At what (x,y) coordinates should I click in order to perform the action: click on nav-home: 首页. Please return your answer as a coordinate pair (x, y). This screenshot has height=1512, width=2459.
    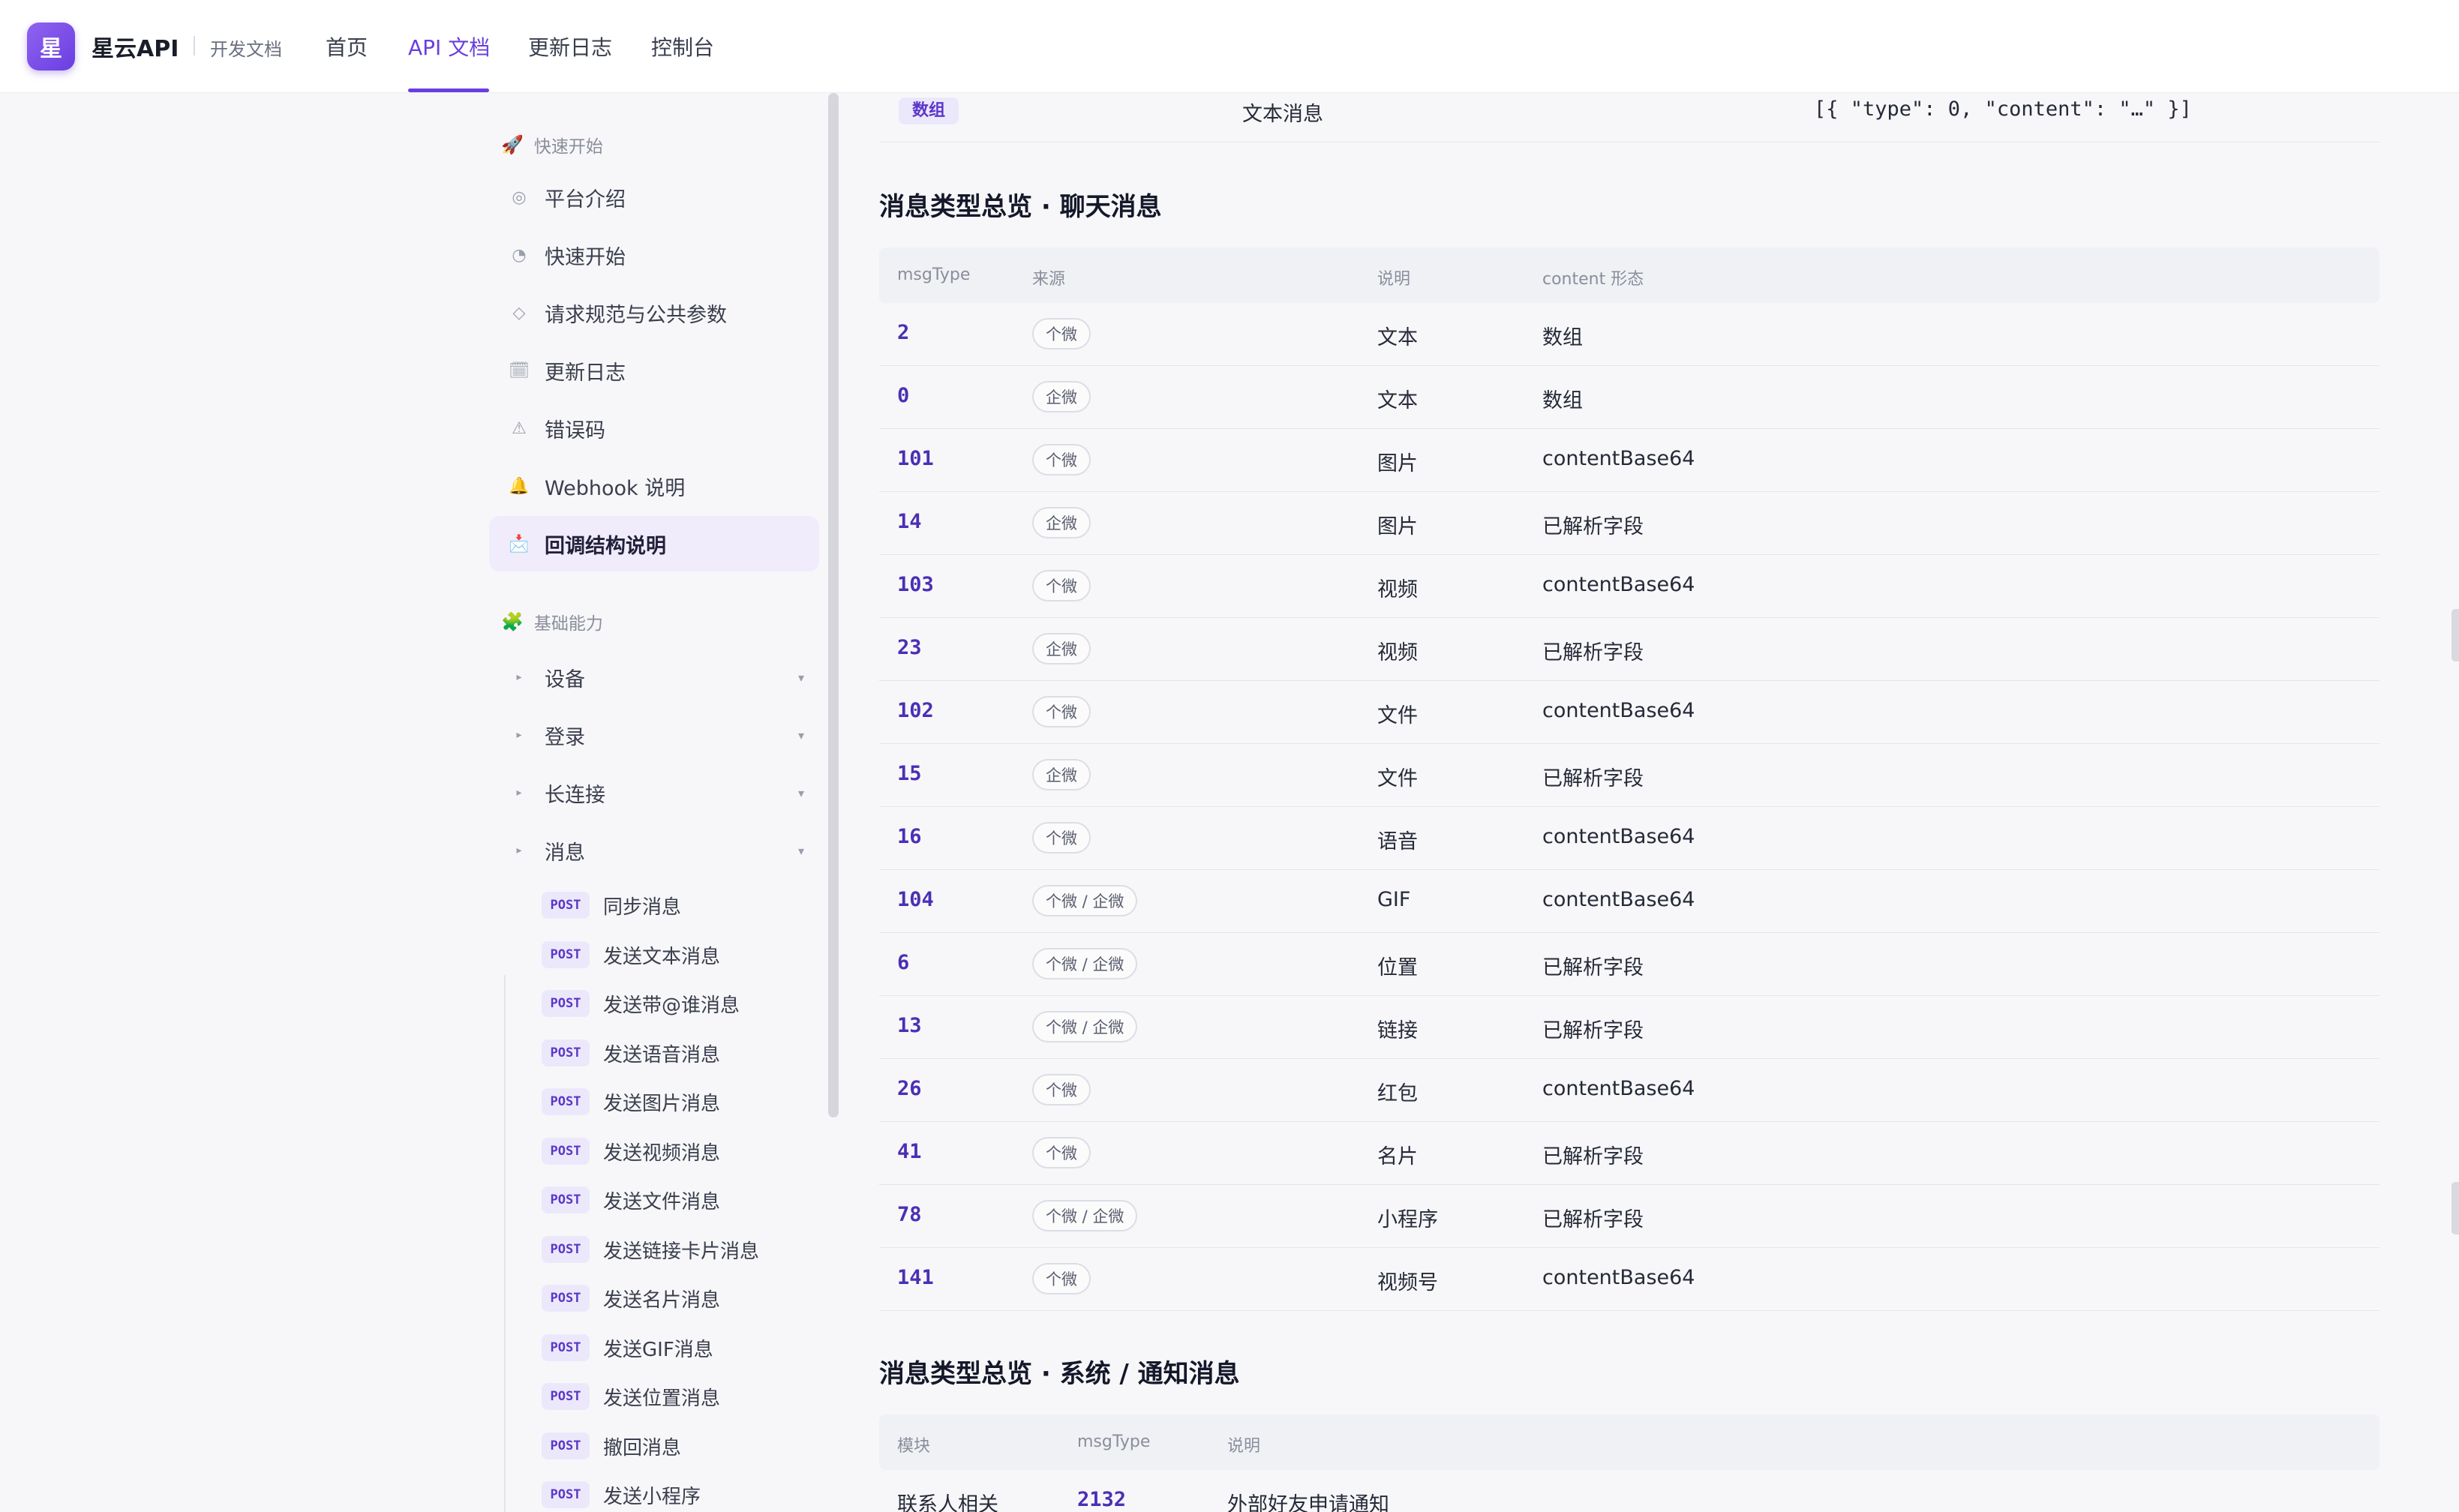
    Looking at the image, I should click on (347, 47).